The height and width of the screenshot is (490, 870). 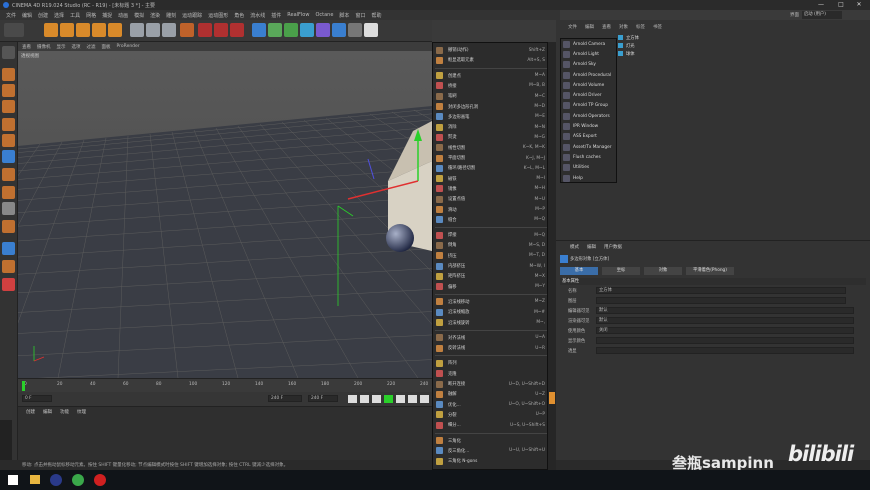 What do you see at coordinates (658, 45) in the screenshot?
I see `object-row: 灯光` at bounding box center [658, 45].